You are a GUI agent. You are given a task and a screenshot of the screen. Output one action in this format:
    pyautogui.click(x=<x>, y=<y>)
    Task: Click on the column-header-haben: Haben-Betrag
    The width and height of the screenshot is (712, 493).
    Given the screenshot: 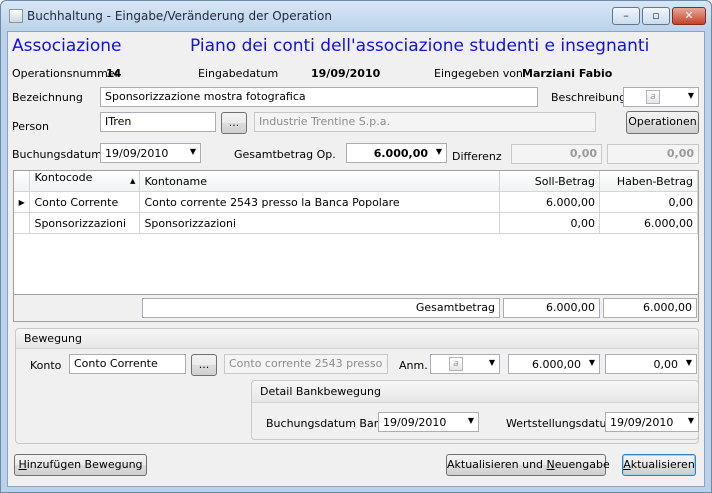 What is the action you would take?
    pyautogui.click(x=648, y=181)
    